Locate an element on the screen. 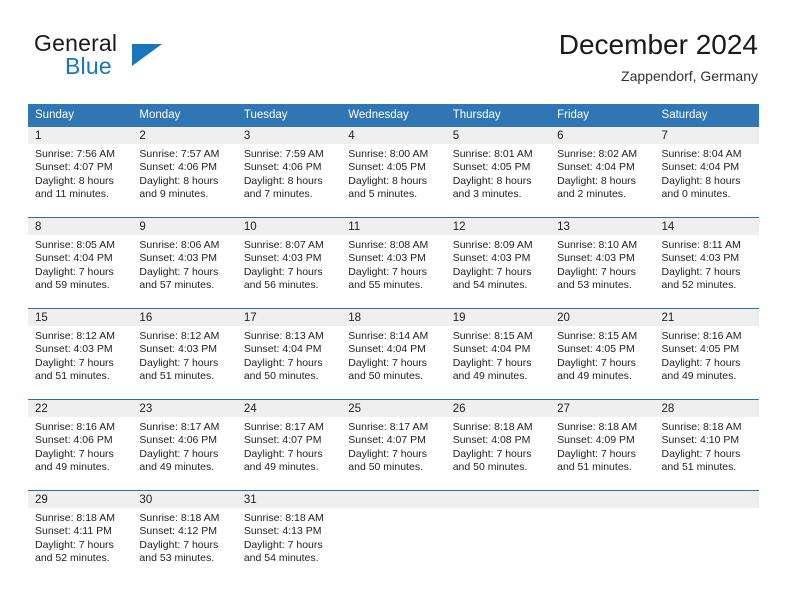 This screenshot has width=792, height=612. general-blue-logo: General Blue is located at coordinates (149, 60).